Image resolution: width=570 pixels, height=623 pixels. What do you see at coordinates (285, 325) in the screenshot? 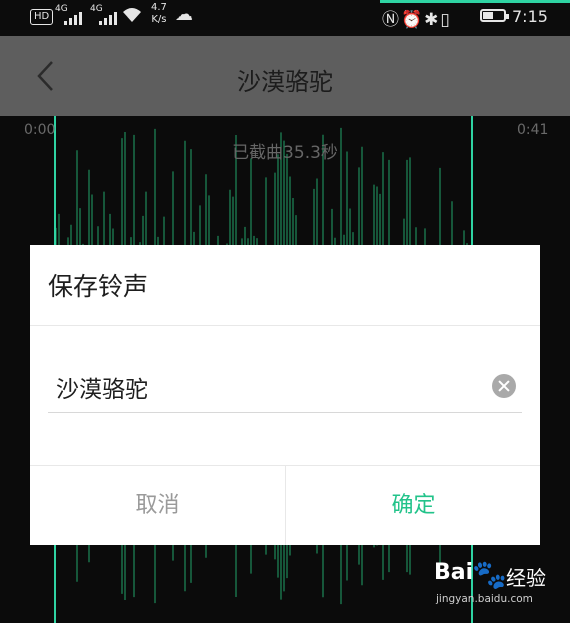
I see `divider` at bounding box center [285, 325].